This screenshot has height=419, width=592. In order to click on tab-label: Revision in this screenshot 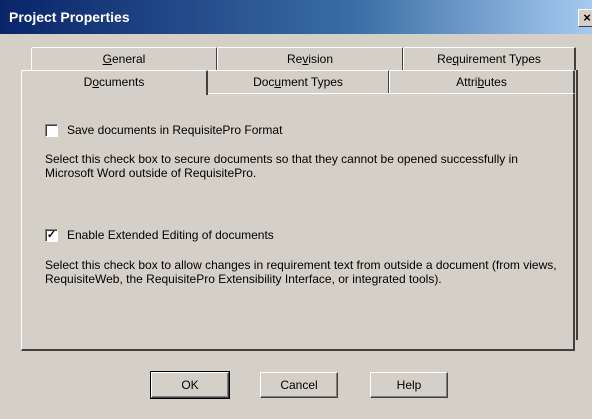, I will do `click(310, 59)`.